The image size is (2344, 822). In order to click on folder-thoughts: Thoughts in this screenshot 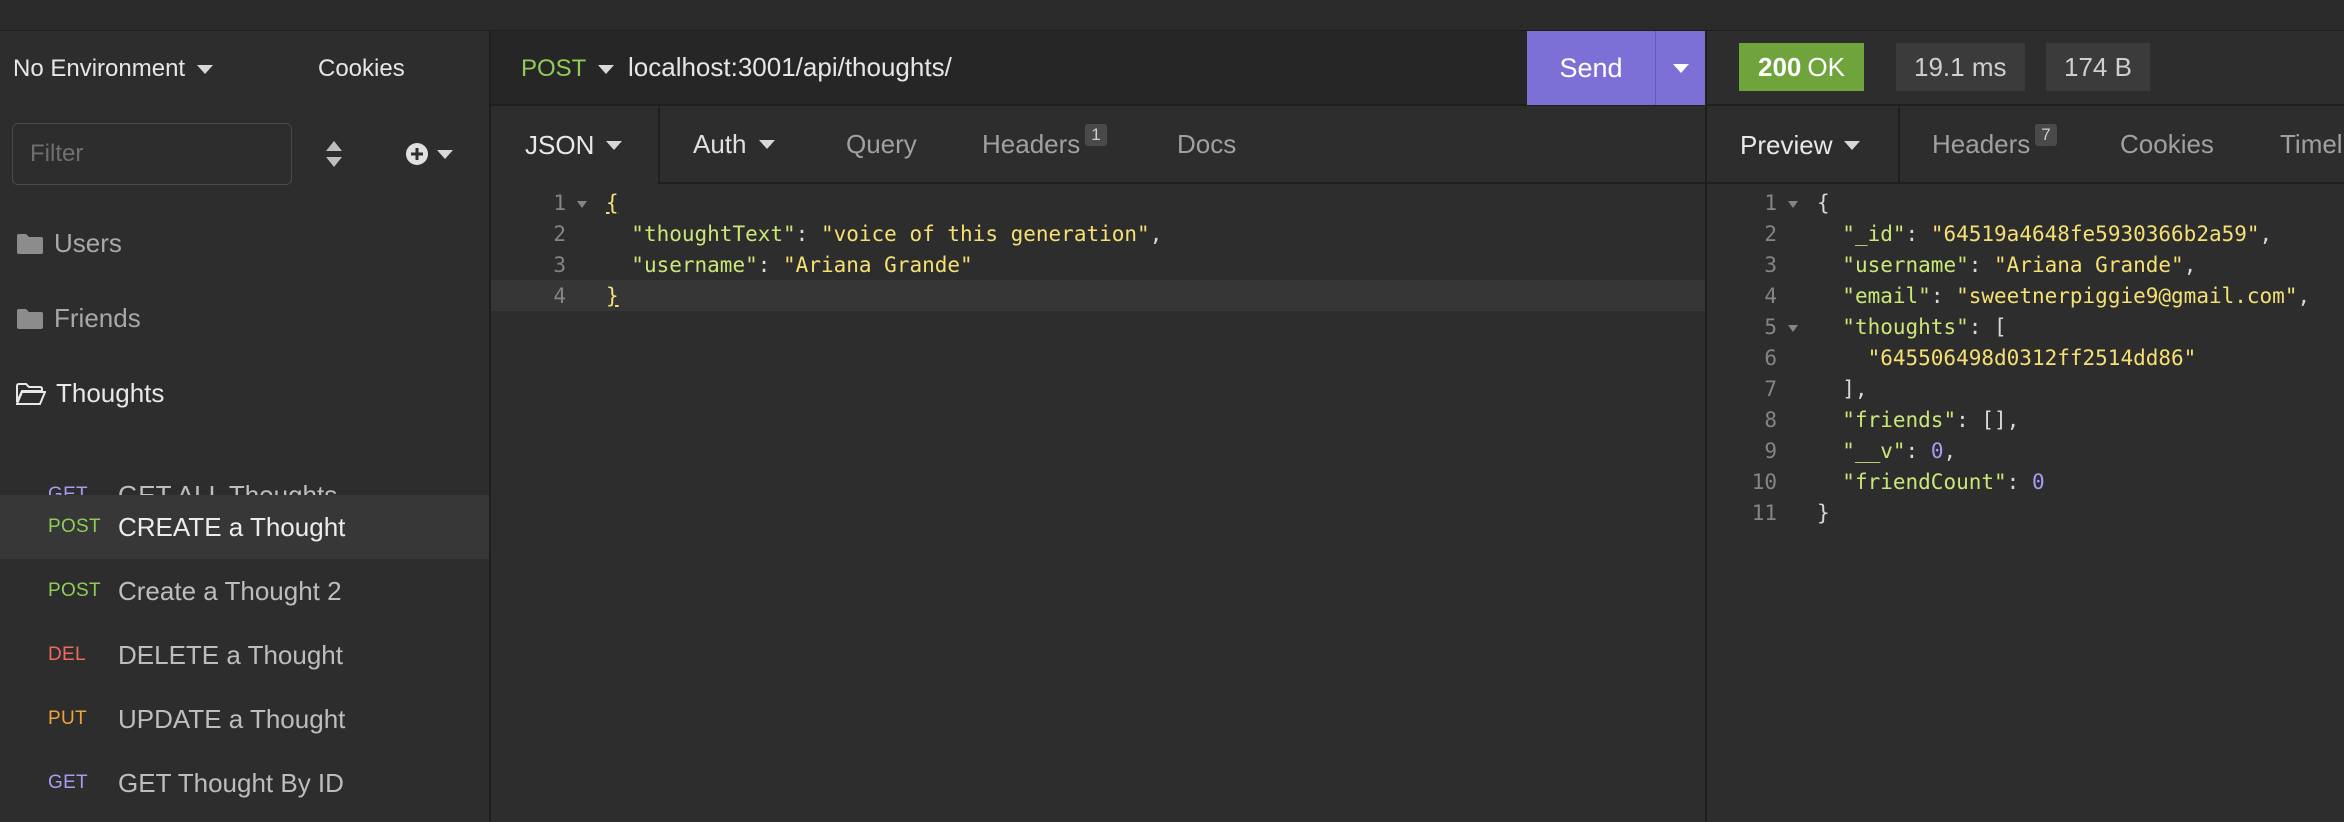, I will do `click(90, 393)`.